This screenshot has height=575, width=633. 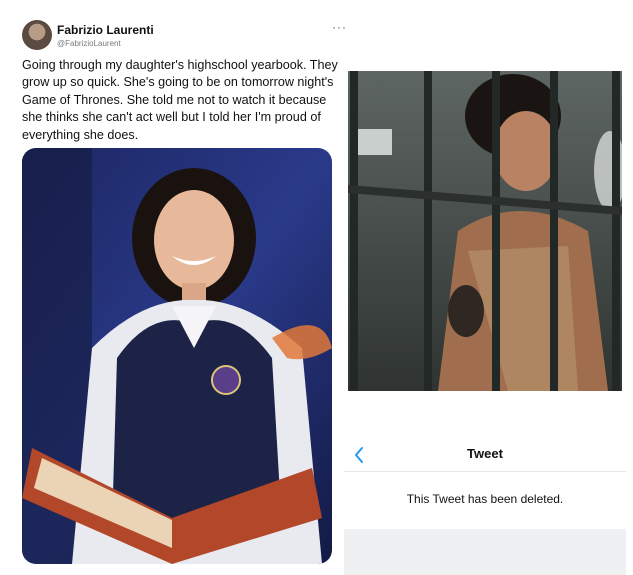 What do you see at coordinates (105, 30) in the screenshot?
I see `author-name: Fabrizio Laurenti` at bounding box center [105, 30].